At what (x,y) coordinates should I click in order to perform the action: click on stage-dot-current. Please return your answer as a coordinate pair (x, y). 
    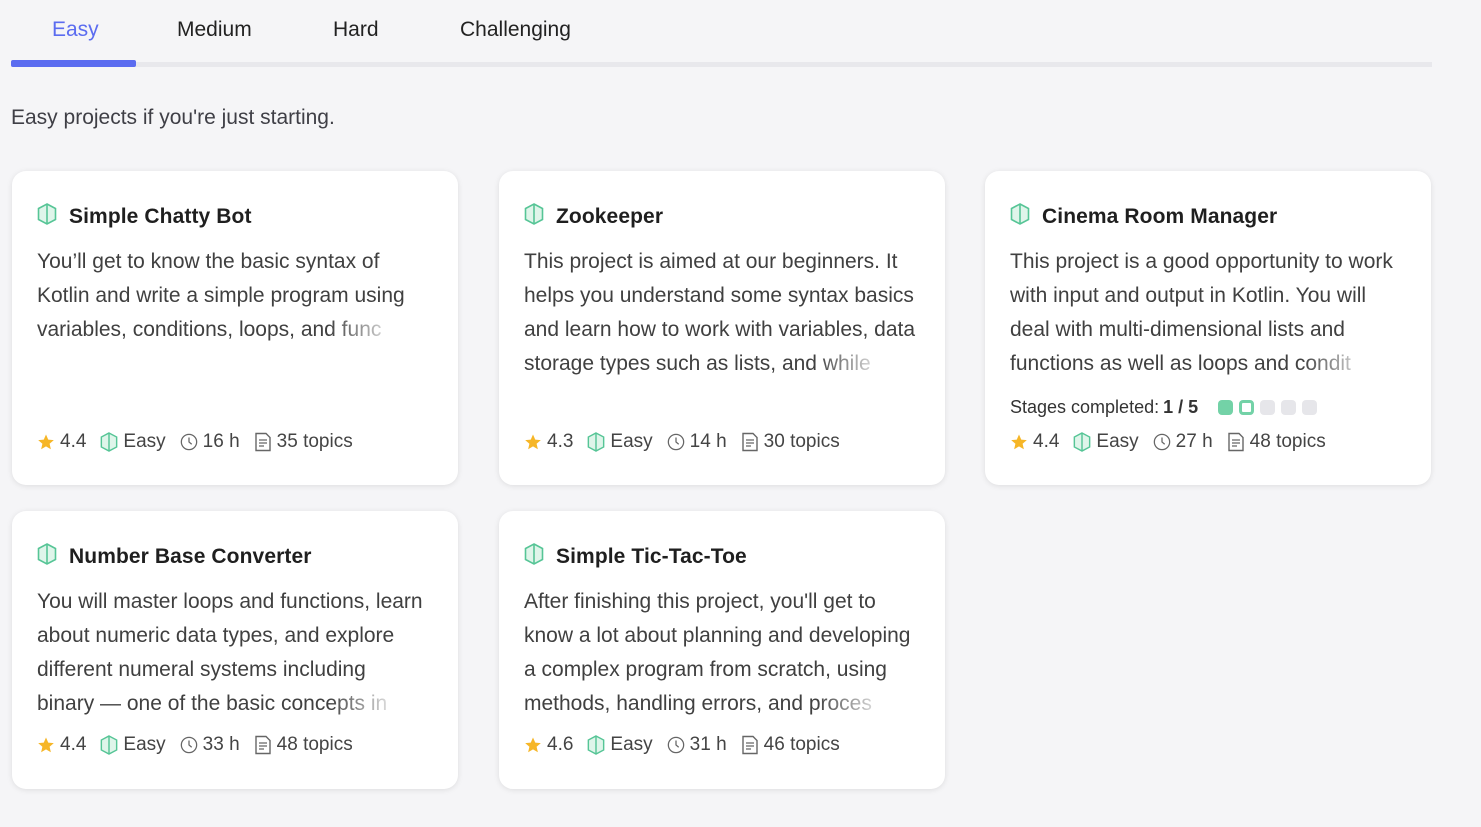
    Looking at the image, I should click on (1247, 407).